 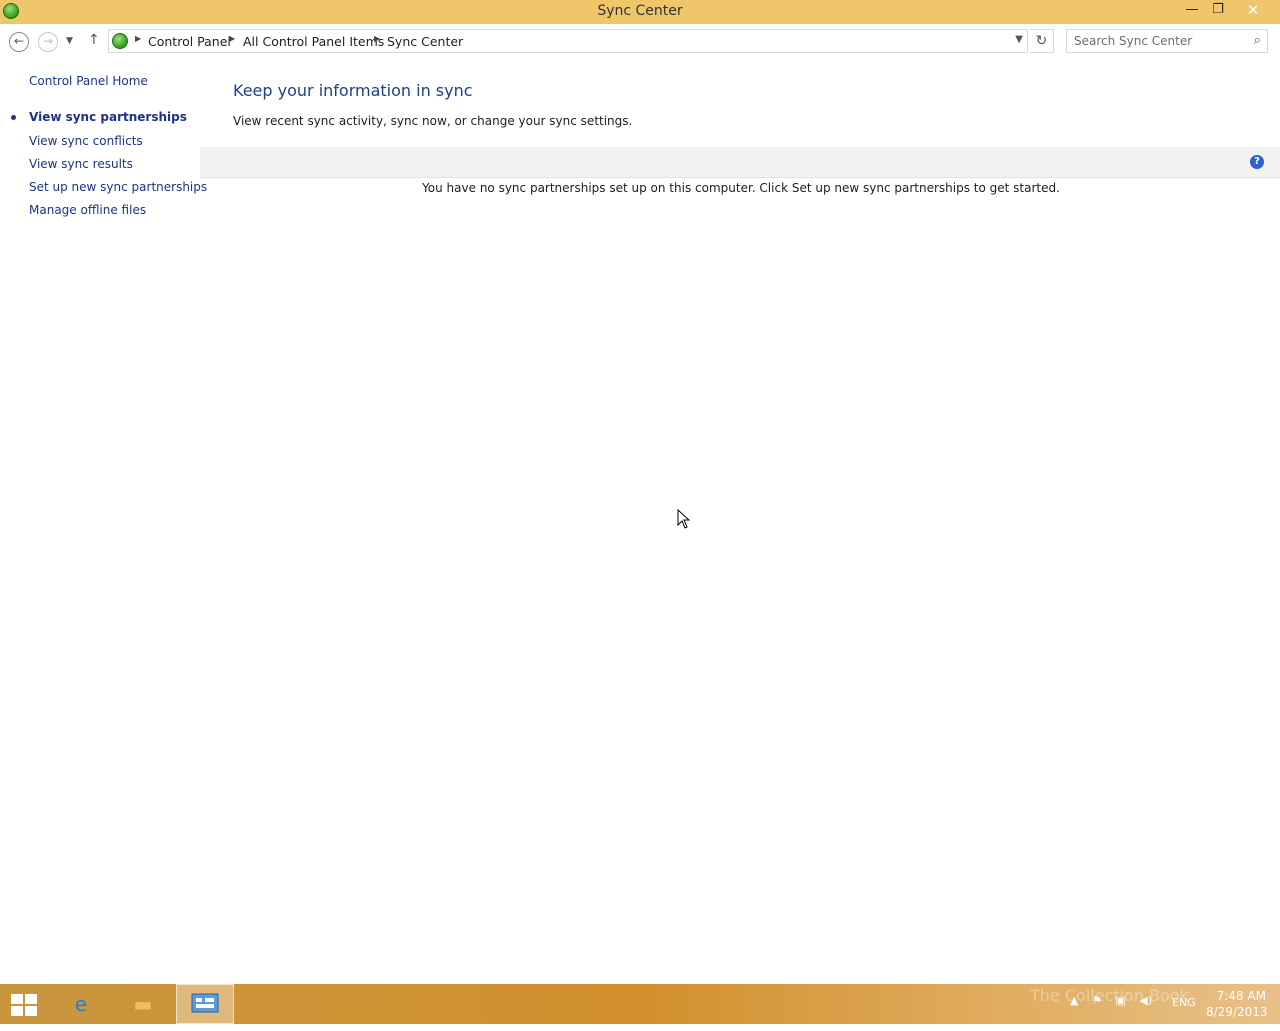 I want to click on search-icon: ⌕, so click(x=1257, y=40).